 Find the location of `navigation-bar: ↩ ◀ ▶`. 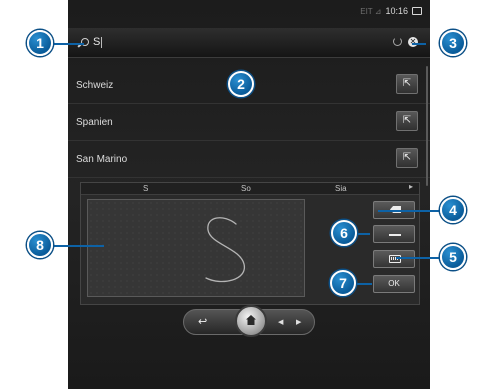

navigation-bar: ↩ ◀ ▶ is located at coordinates (249, 321).